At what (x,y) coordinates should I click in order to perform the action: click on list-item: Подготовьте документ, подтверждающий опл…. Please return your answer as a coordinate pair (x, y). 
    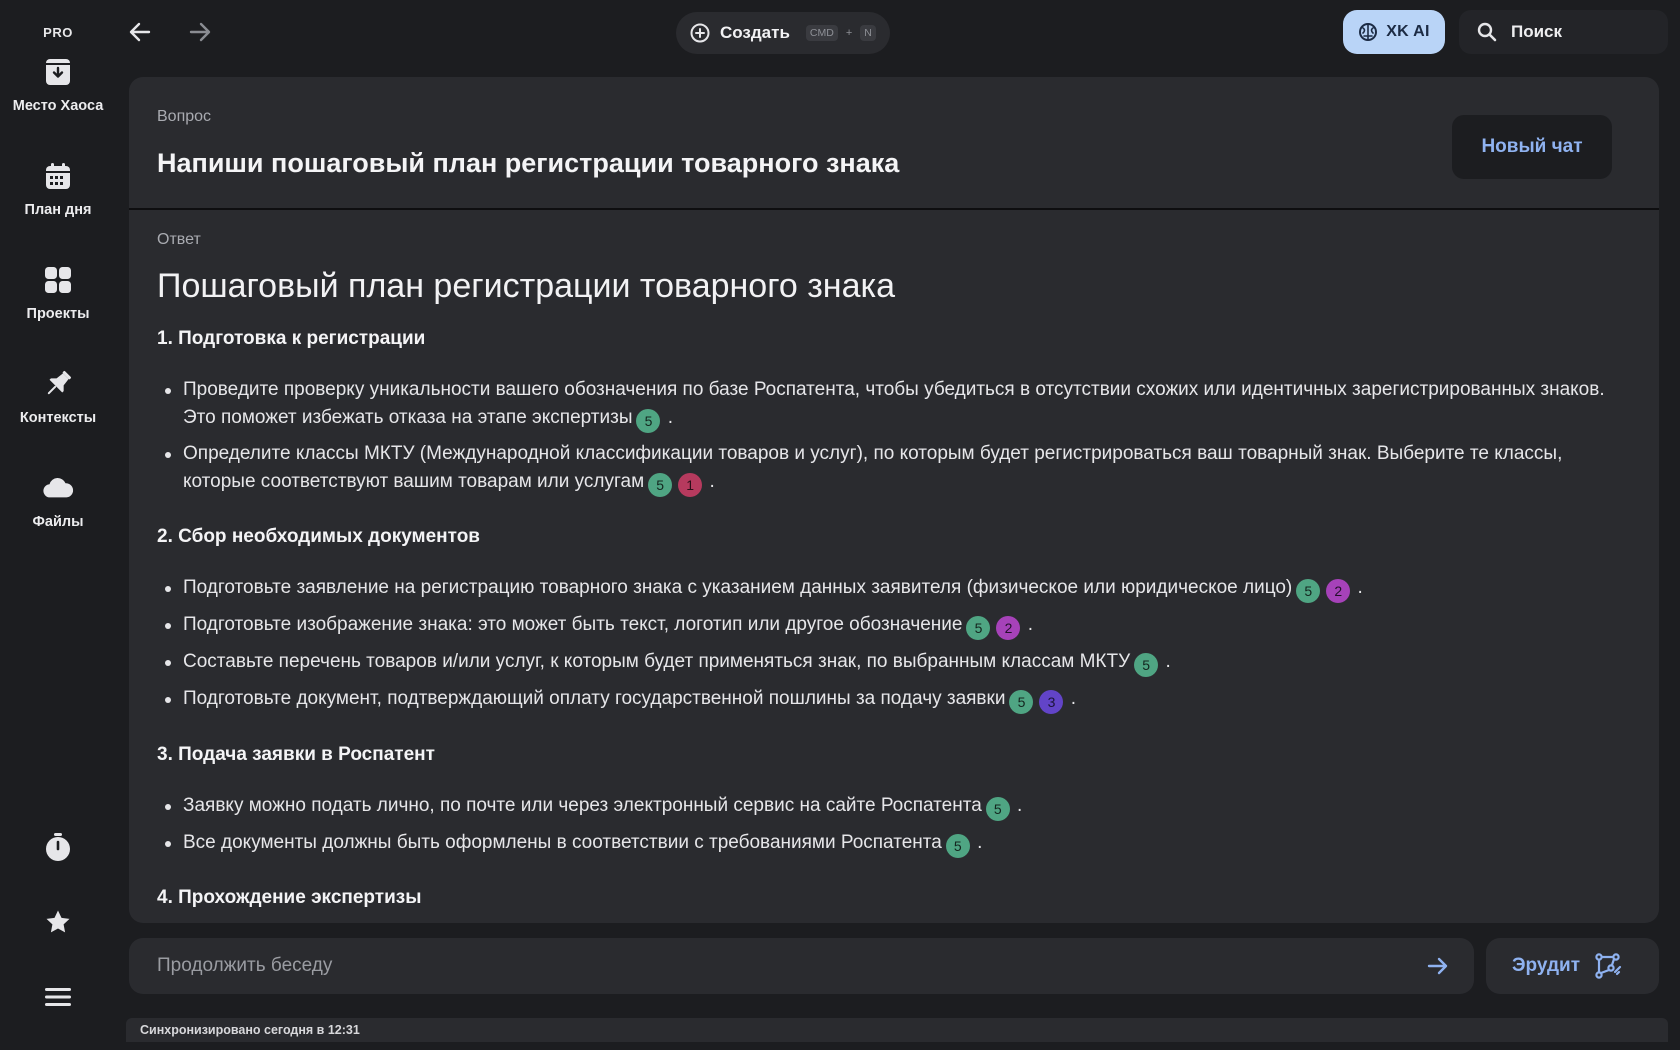
    Looking at the image, I should click on (888, 699).